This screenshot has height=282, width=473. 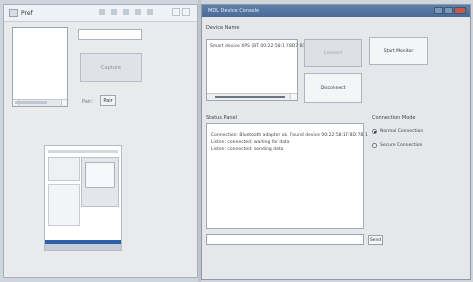 What do you see at coordinates (223, 28) in the screenshot?
I see `devices-label: Device Name` at bounding box center [223, 28].